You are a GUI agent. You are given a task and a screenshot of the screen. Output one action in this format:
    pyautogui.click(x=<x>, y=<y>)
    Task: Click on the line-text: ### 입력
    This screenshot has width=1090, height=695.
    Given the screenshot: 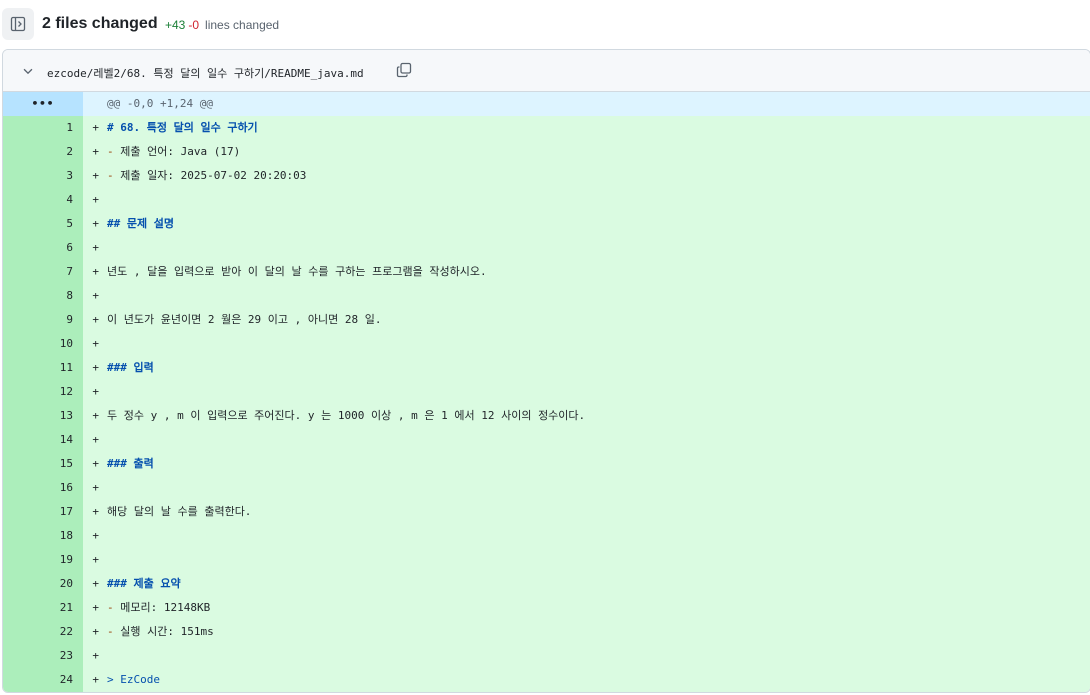 What is the action you would take?
    pyautogui.click(x=130, y=367)
    